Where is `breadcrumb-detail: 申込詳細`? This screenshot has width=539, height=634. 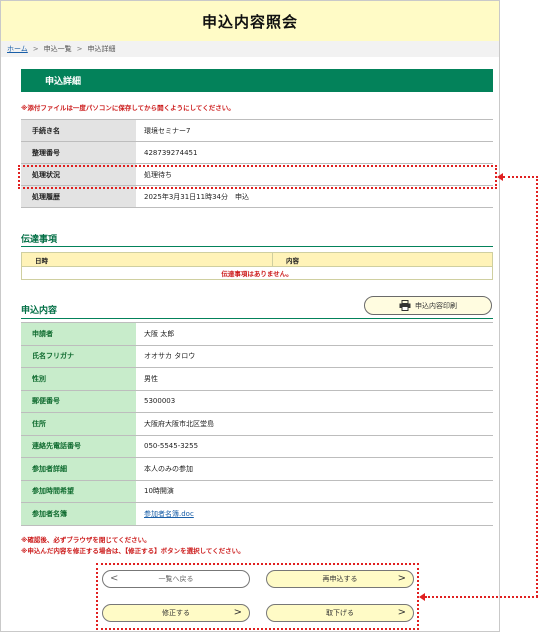 breadcrumb-detail: 申込詳細 is located at coordinates (101, 49).